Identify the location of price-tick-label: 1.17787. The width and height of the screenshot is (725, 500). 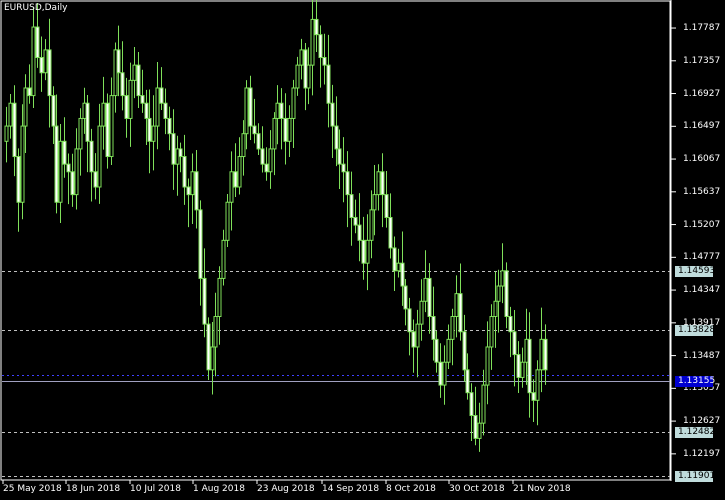
(702, 28).